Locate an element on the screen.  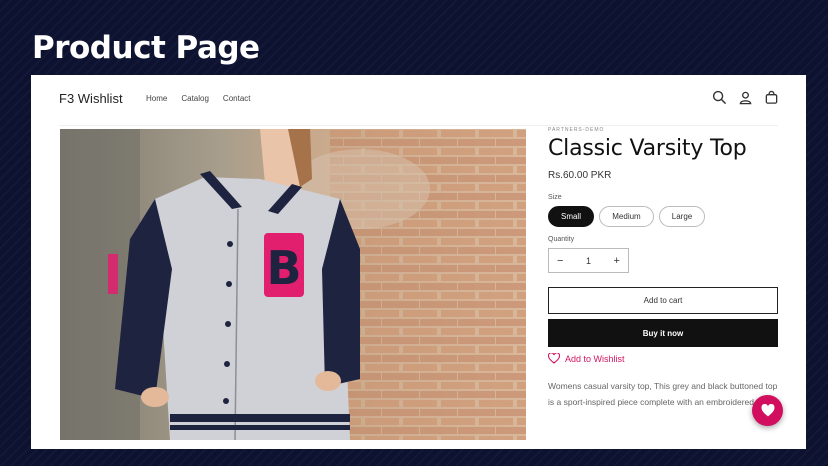
size-label: Size is located at coordinates (555, 197).